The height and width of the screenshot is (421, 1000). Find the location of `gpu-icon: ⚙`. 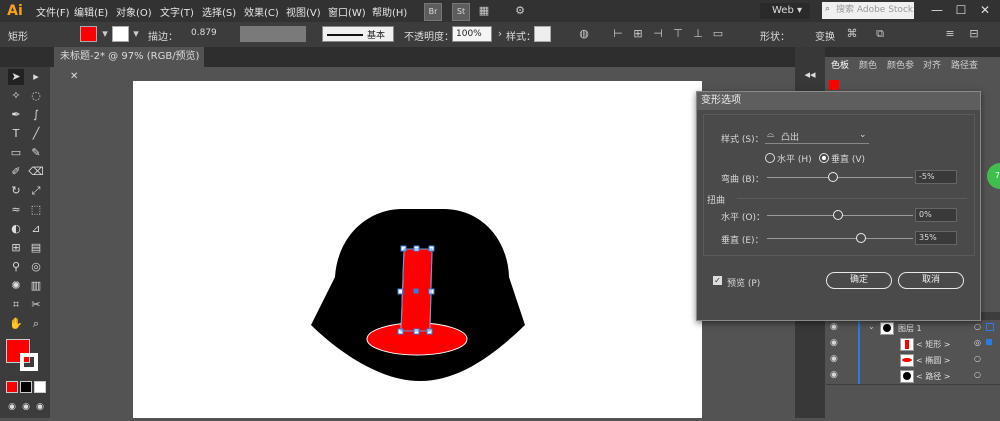

gpu-icon: ⚙ is located at coordinates (520, 11).